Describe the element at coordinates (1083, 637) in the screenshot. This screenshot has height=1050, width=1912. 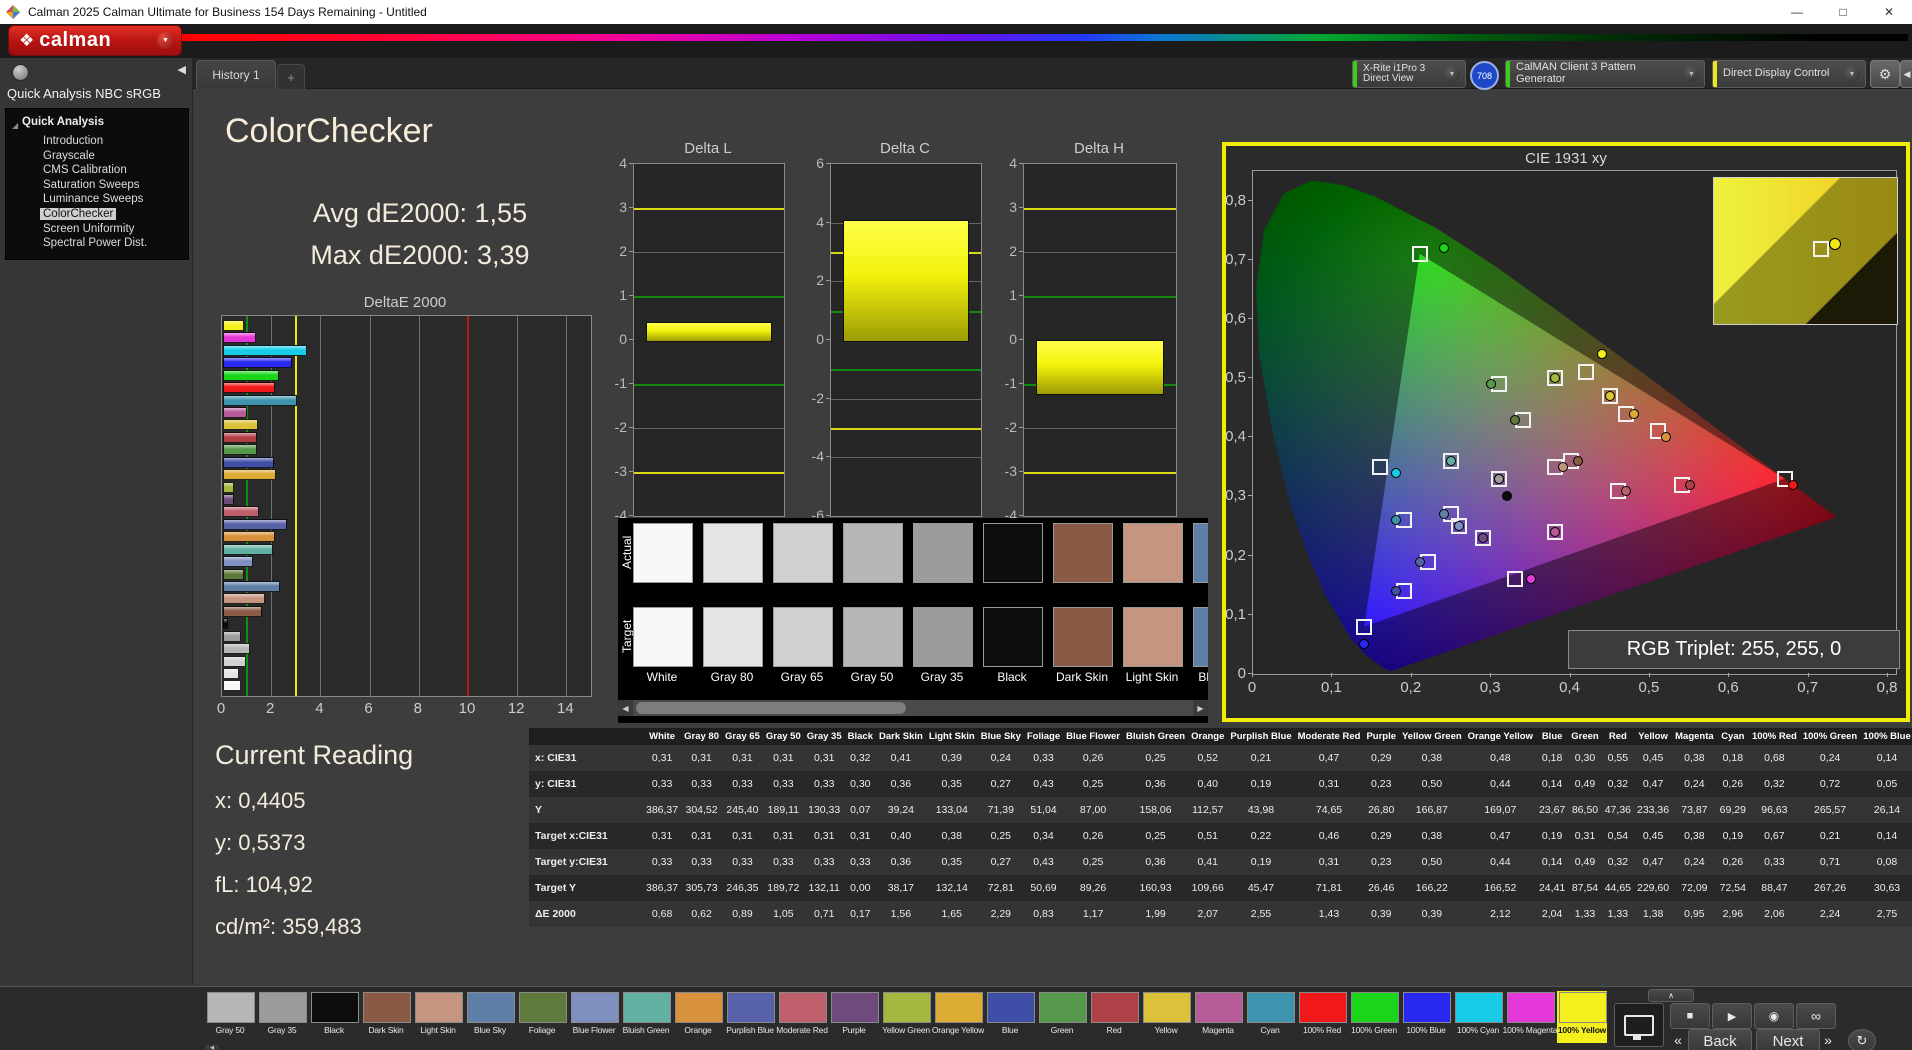
I see `target-swatch-dark-skin` at that location.